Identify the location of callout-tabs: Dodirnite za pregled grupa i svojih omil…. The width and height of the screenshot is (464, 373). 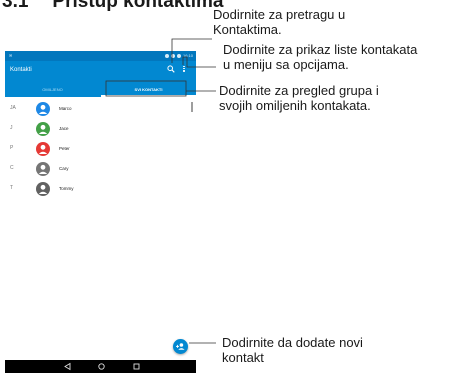
(299, 98).